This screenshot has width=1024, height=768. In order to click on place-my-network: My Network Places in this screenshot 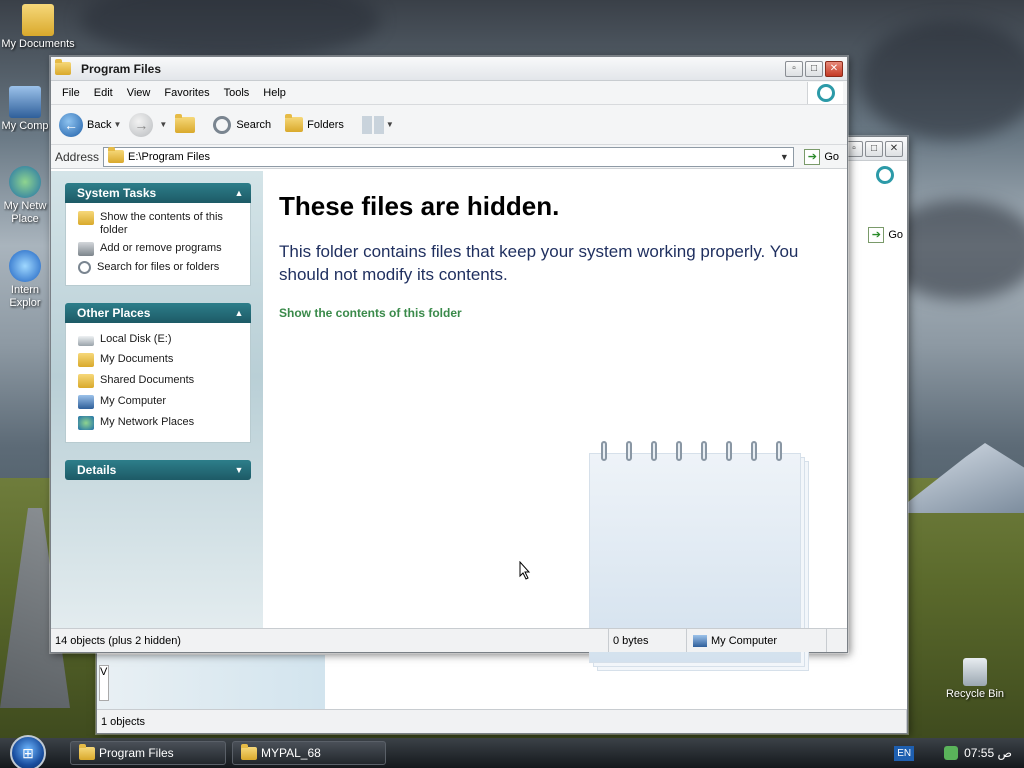, I will do `click(161, 423)`.